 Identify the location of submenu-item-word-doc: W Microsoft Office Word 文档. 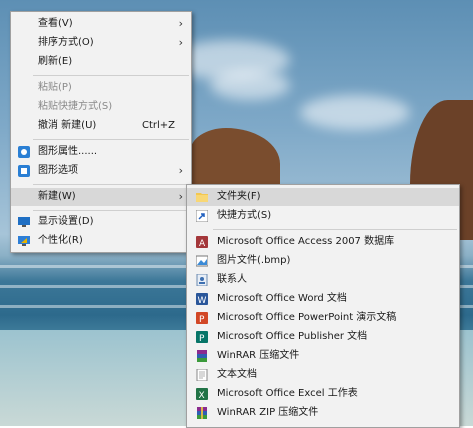
(323, 299).